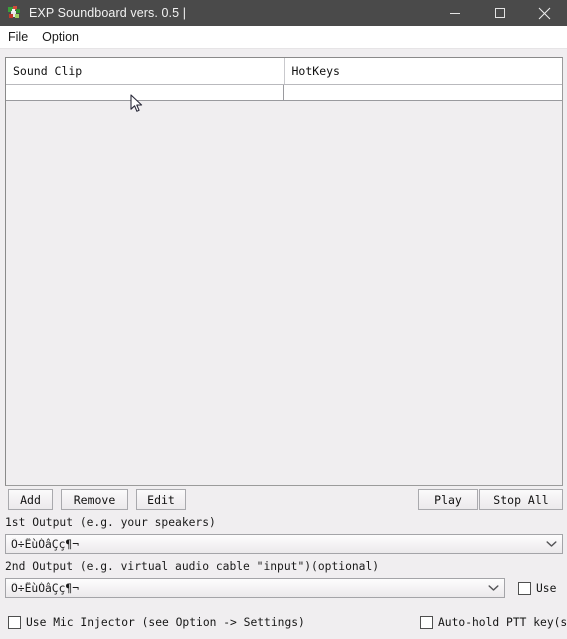 This screenshot has width=567, height=639. What do you see at coordinates (45, 544) in the screenshot?
I see `first-output-value: Õ÷ÊùÓâÇç¶¬` at bounding box center [45, 544].